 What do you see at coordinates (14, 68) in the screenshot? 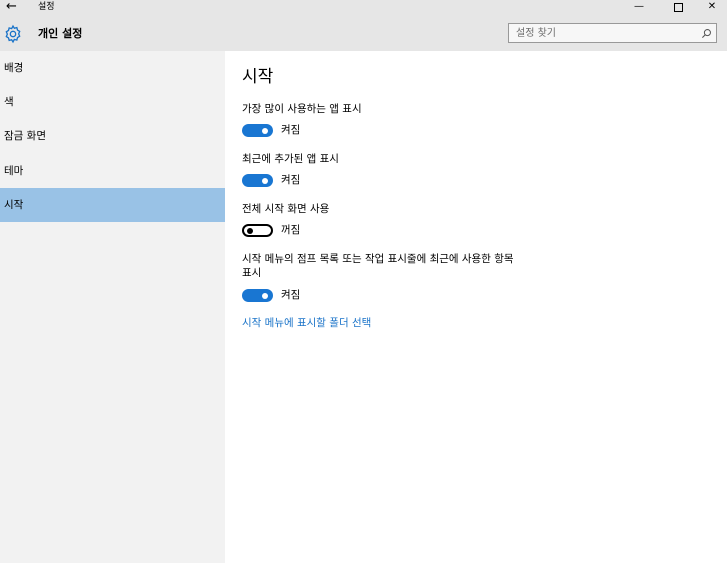
I see `sidebar-item-label: 배경` at bounding box center [14, 68].